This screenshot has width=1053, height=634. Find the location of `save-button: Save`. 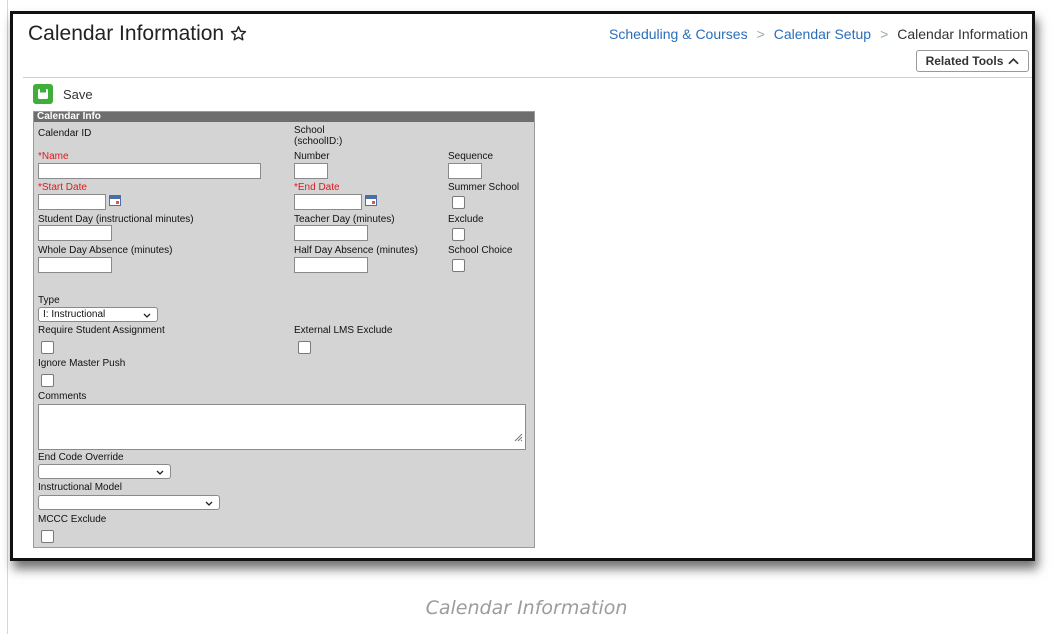

save-button: Save is located at coordinates (63, 94).